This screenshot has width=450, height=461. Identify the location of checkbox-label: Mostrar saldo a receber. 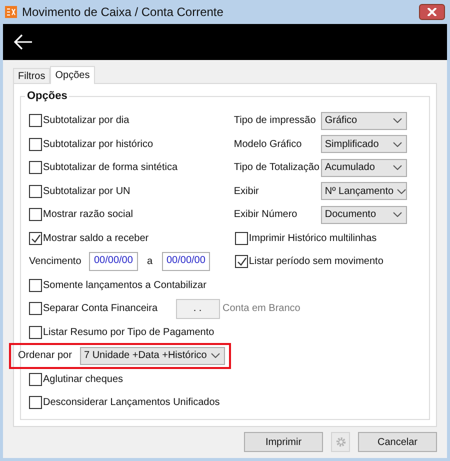
(96, 238).